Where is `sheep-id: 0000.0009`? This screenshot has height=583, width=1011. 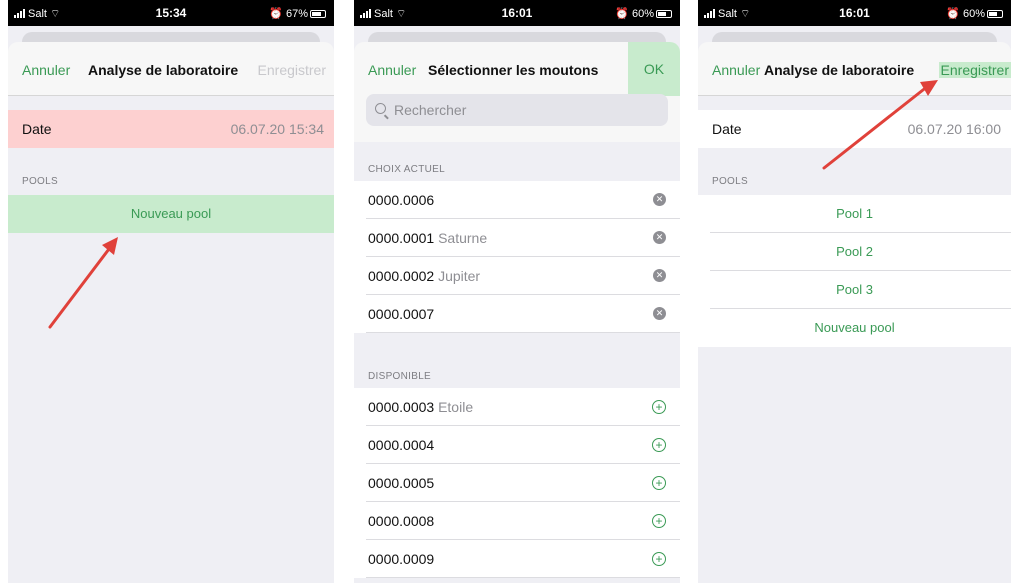
sheep-id: 0000.0009 is located at coordinates (401, 559).